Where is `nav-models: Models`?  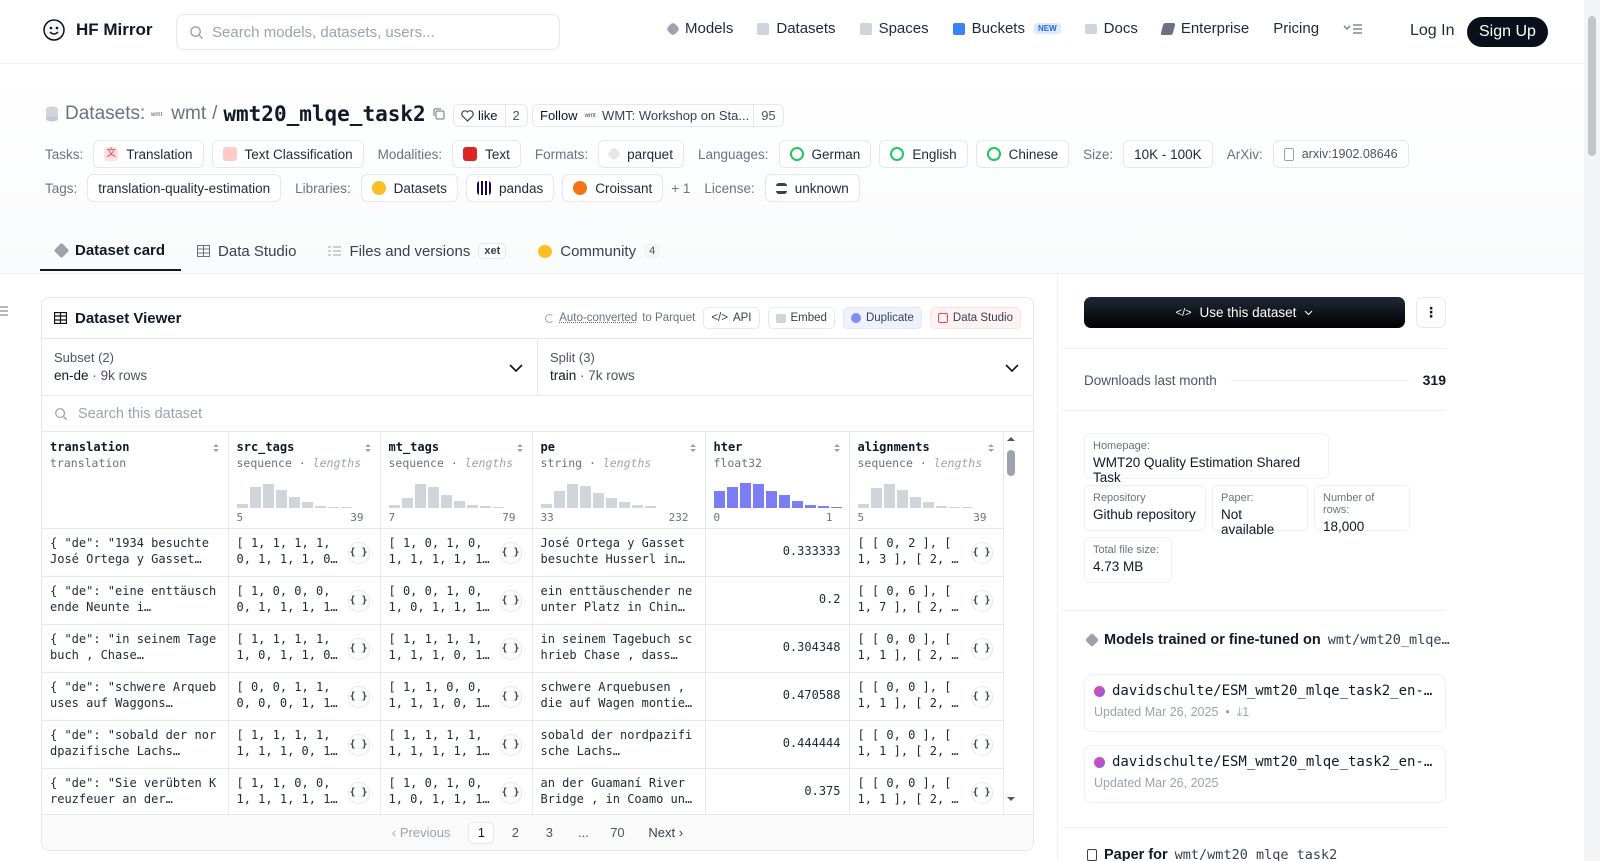
nav-models: Models is located at coordinates (700, 28).